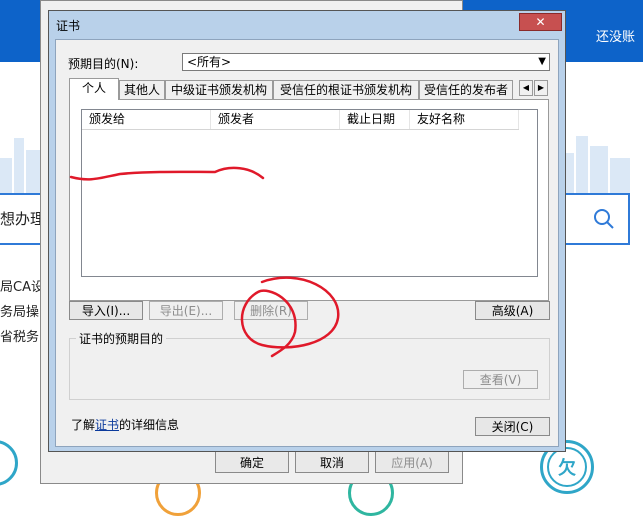 The width and height of the screenshot is (643, 516). I want to click on remove-button: 删除(R), so click(271, 310).